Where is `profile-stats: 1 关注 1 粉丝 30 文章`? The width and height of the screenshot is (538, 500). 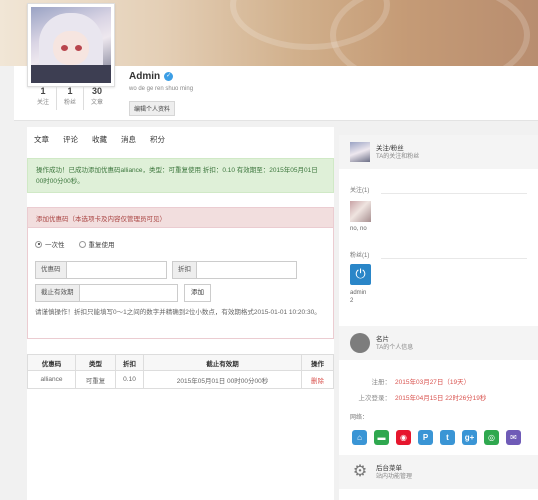 profile-stats: 1 关注 1 粉丝 30 文章 is located at coordinates (70, 98).